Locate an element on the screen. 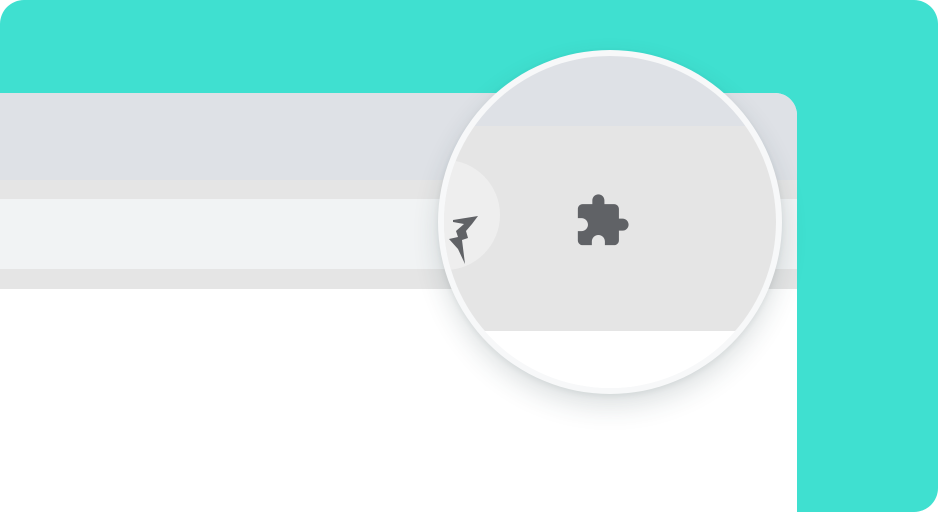 This screenshot has height=512, width=938. extensions-button is located at coordinates (602, 221).